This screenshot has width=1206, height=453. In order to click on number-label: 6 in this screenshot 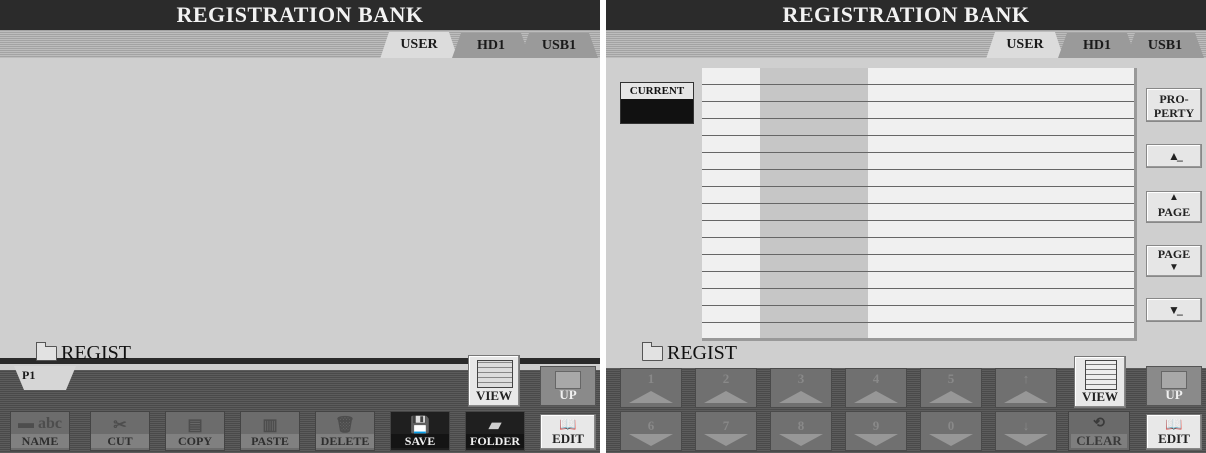, I will do `click(651, 425)`.